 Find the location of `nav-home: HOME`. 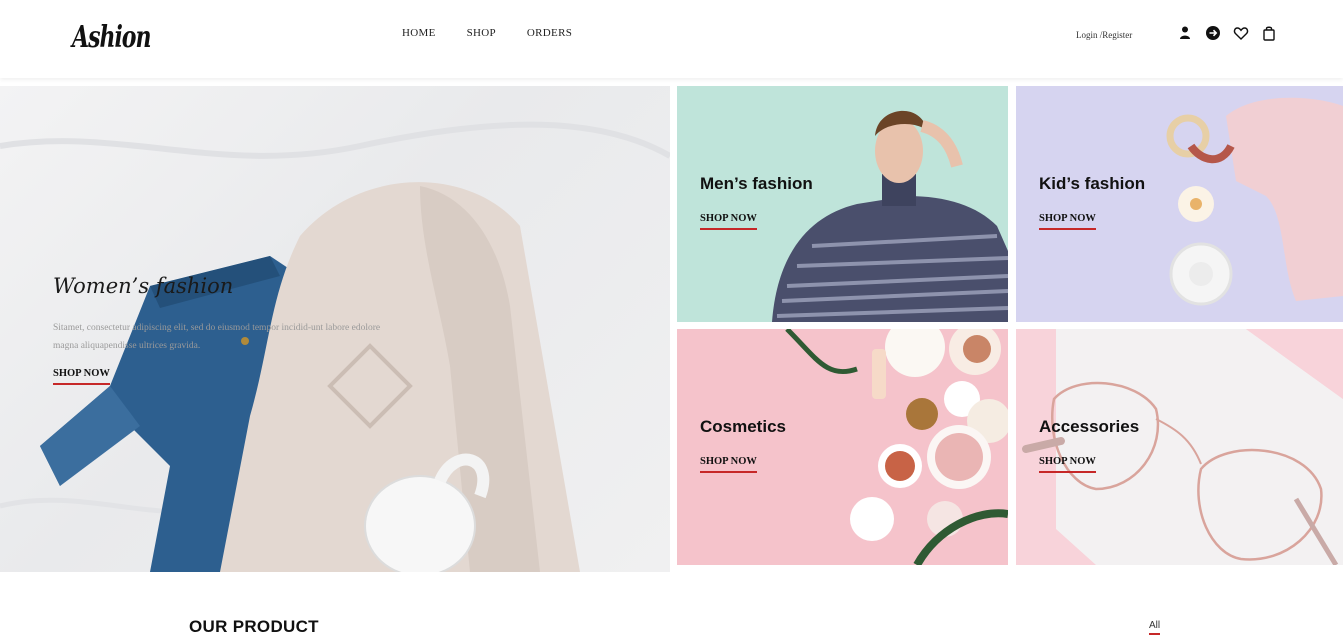

nav-home: HOME is located at coordinates (419, 33).